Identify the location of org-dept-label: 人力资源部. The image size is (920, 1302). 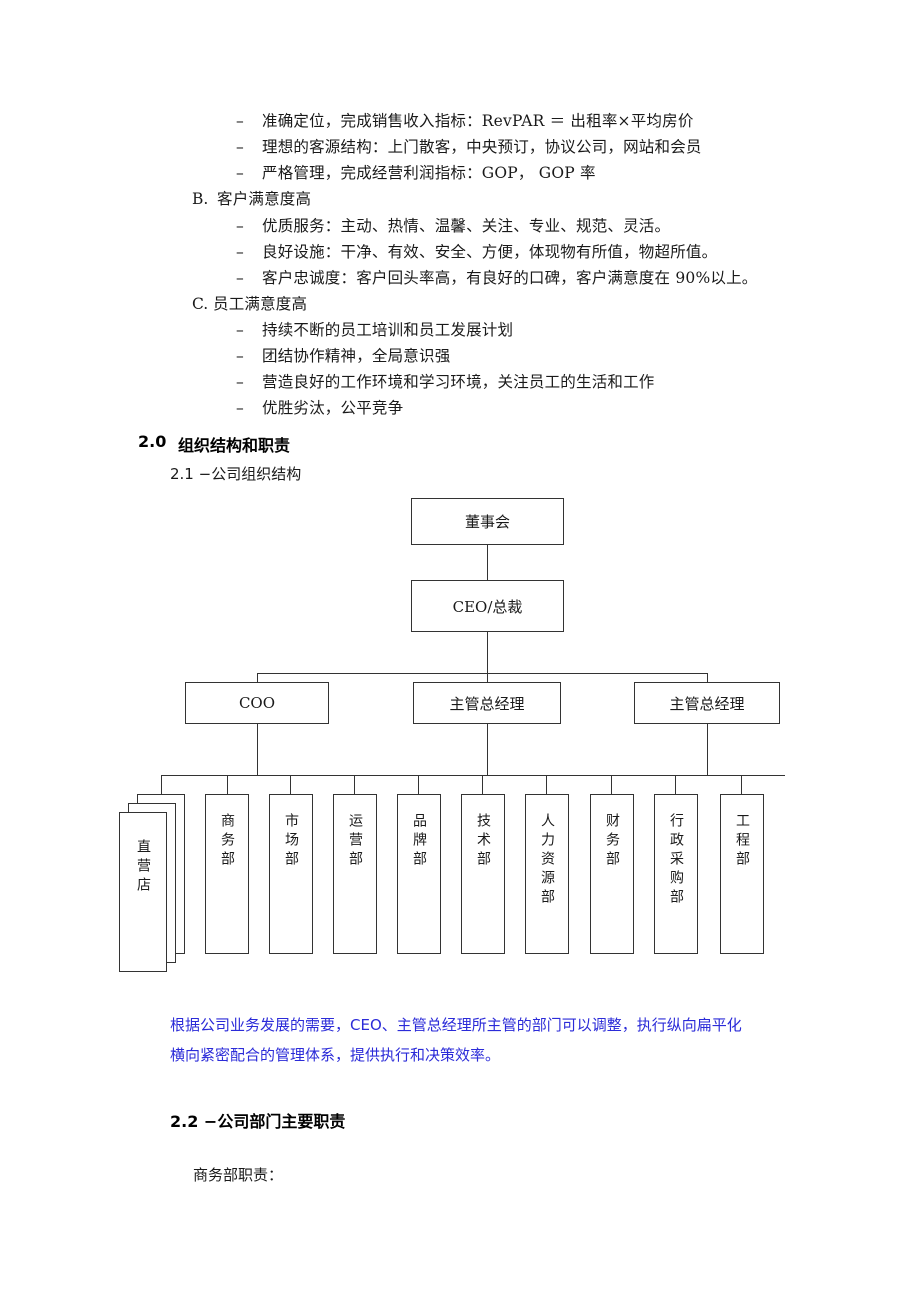
(547, 860).